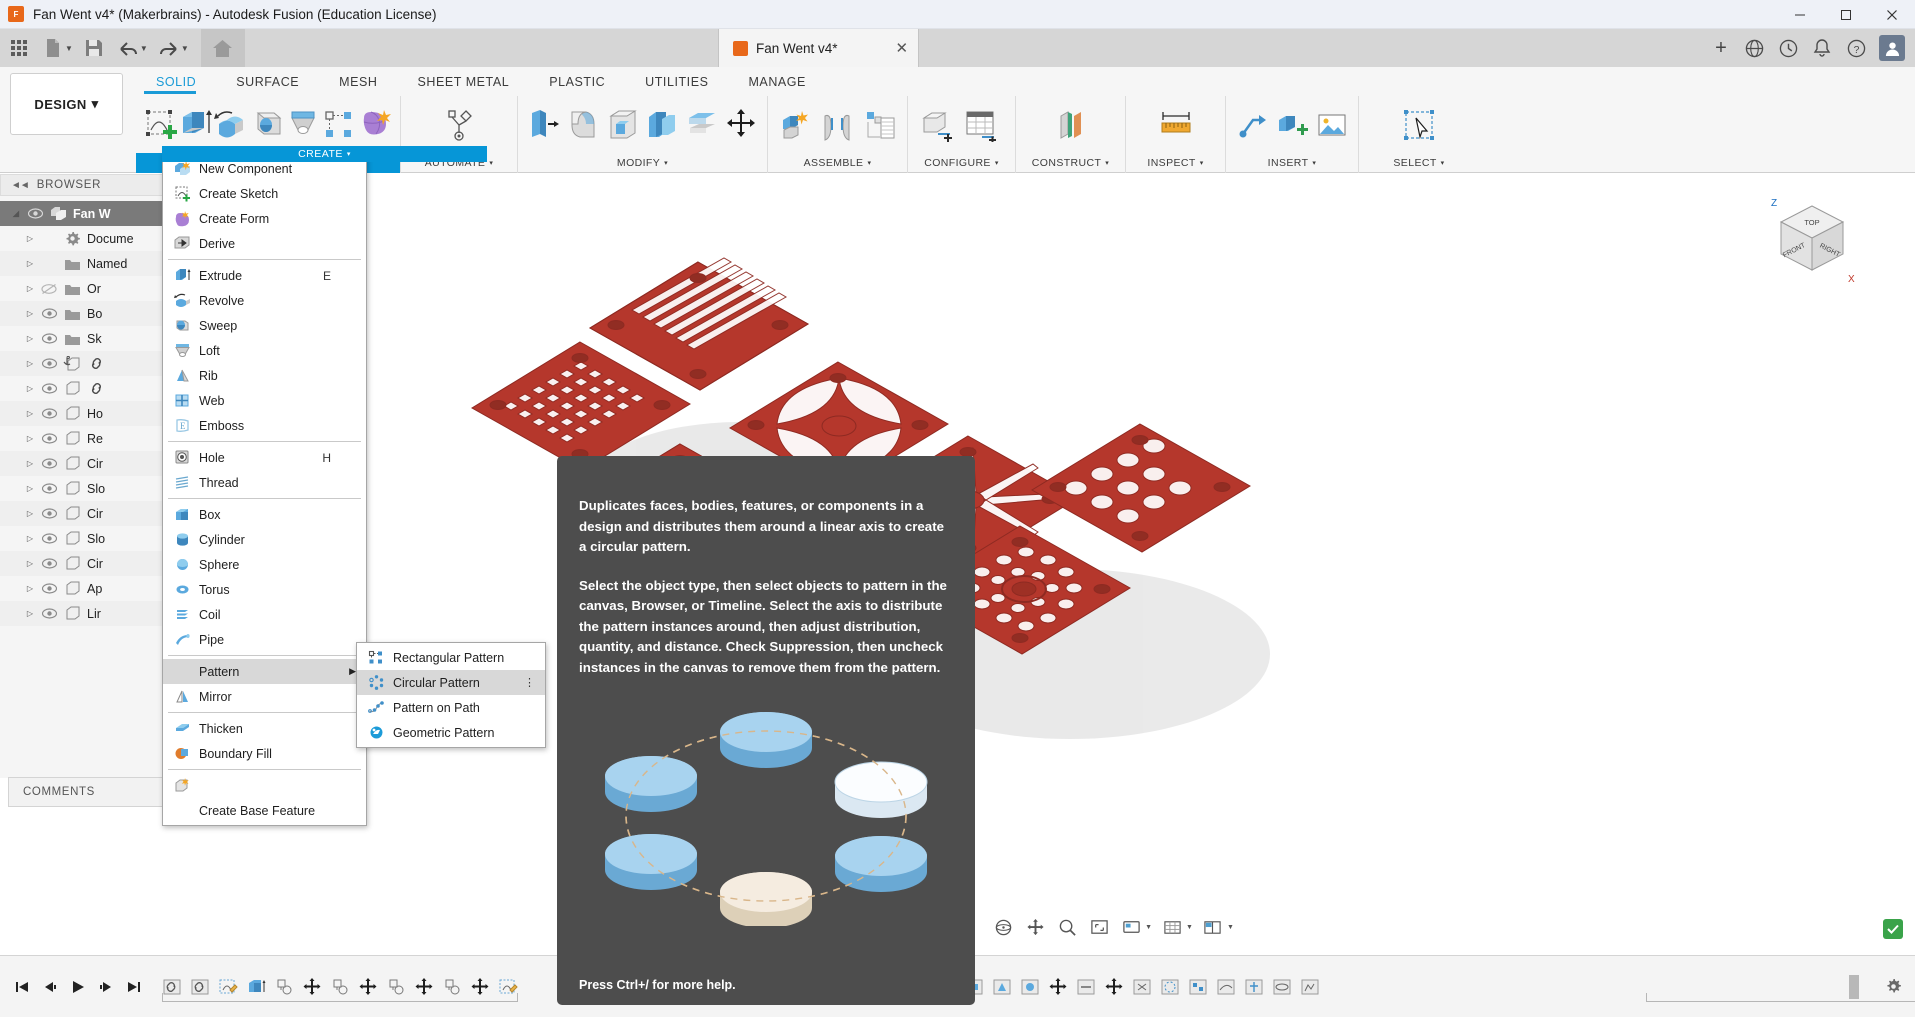 This screenshot has height=1017, width=1915. Describe the element at coordinates (1003, 927) in the screenshot. I see `orbit-icon` at that location.